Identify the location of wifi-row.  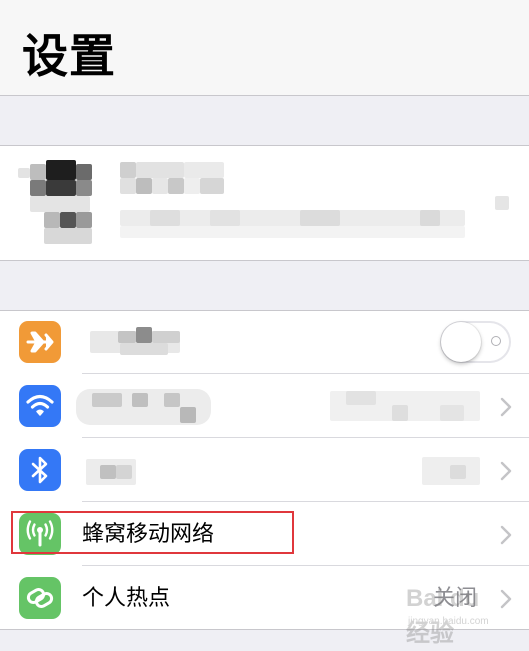
(264, 406).